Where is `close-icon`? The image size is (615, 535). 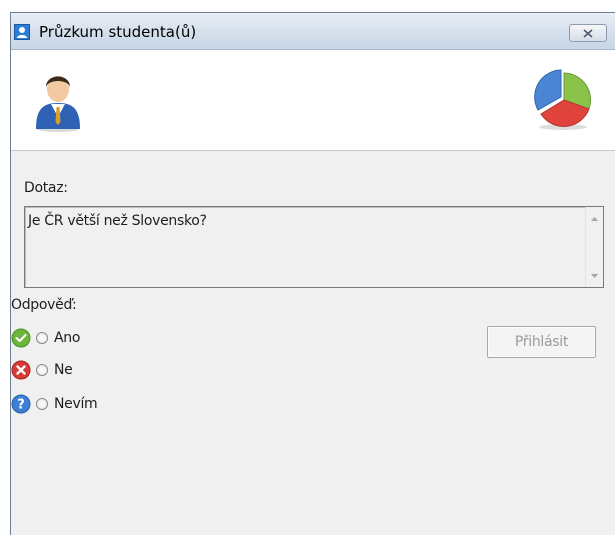 close-icon is located at coordinates (588, 33).